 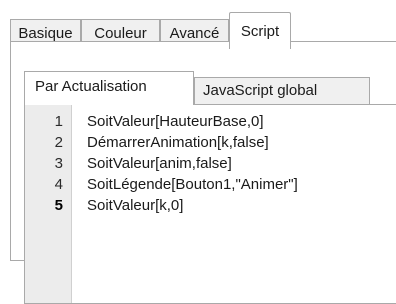 I want to click on tab-script: Script, so click(x=260, y=30).